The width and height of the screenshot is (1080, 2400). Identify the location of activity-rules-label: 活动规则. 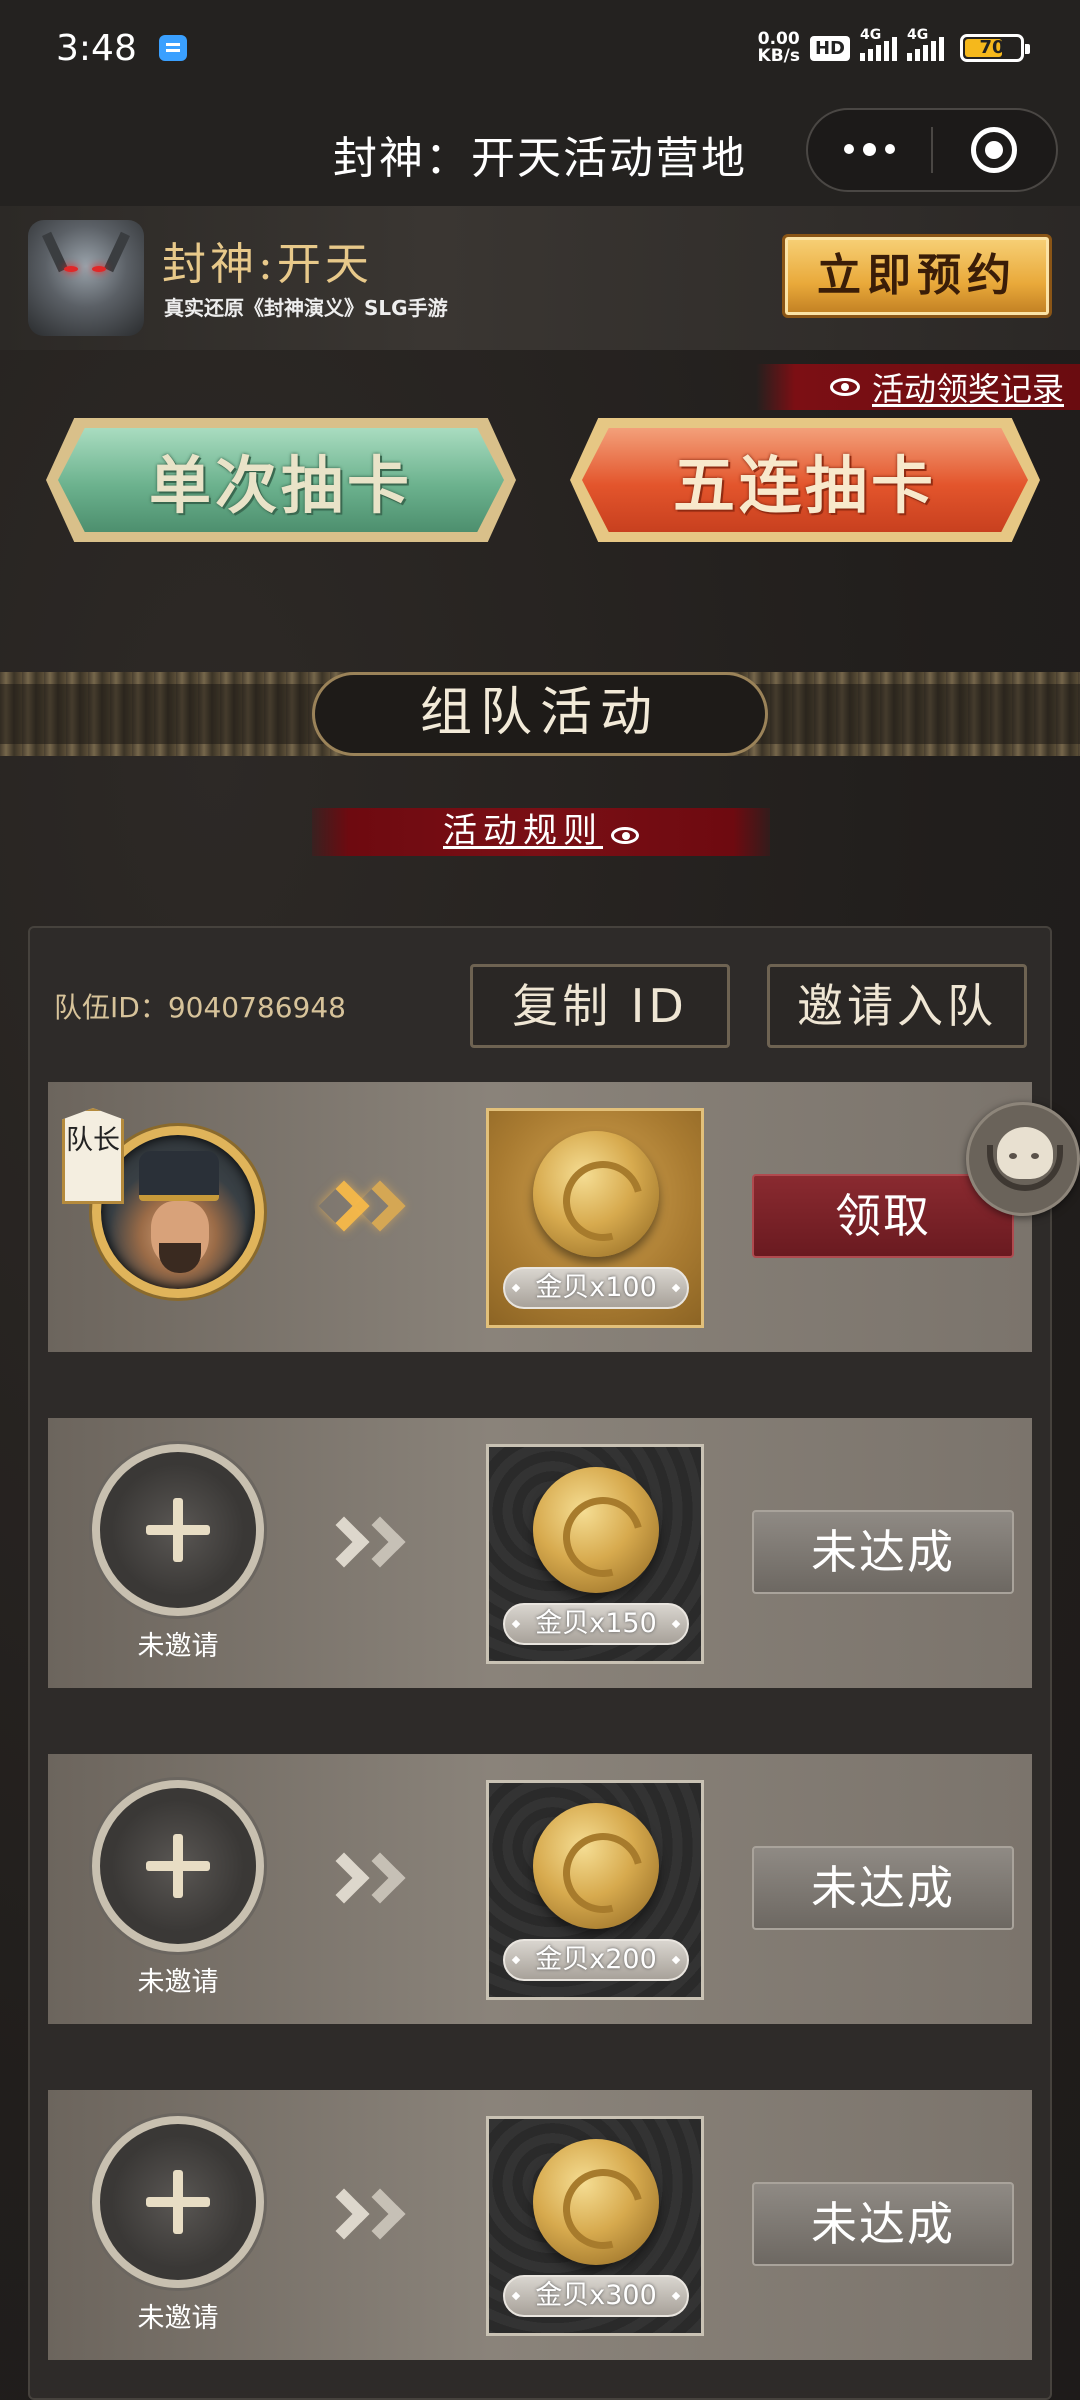
(523, 831).